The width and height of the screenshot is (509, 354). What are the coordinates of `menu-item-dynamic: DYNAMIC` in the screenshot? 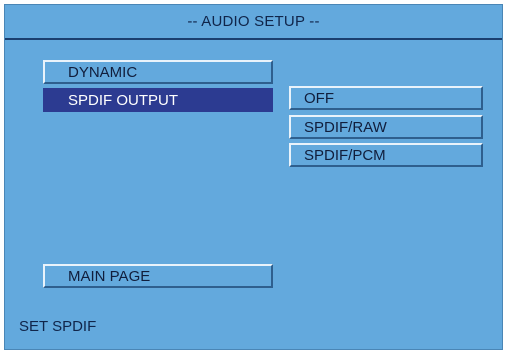 It's located at (158, 72).